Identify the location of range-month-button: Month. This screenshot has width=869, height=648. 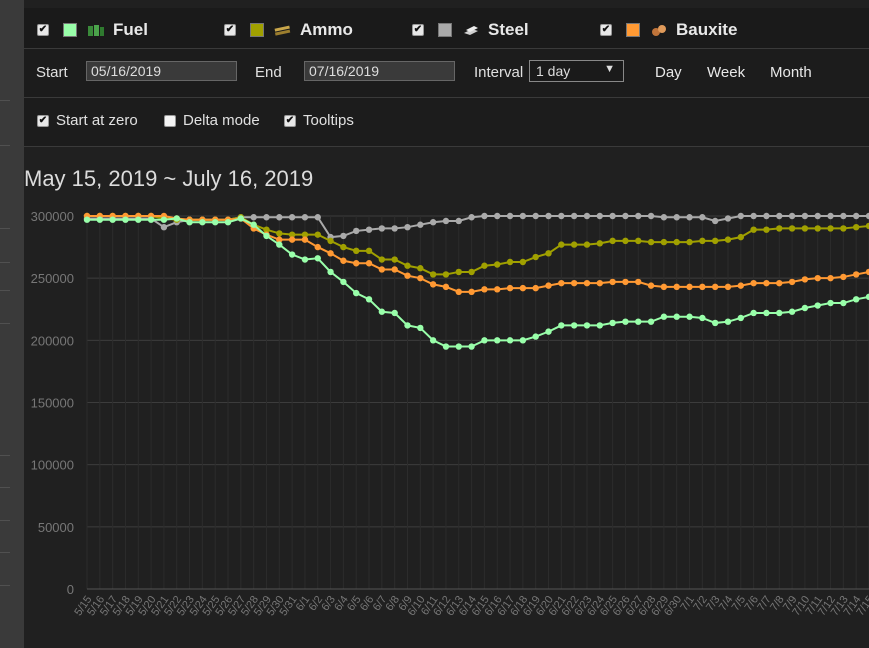
(791, 72).